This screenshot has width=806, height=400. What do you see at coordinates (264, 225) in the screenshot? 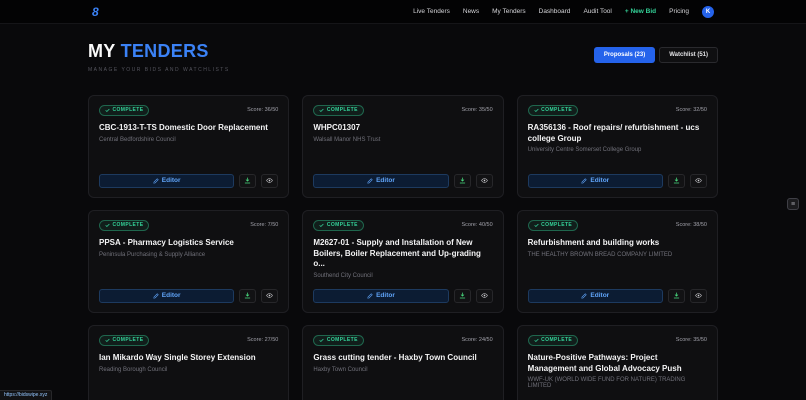
I see `score-label: Score: 7/50` at bounding box center [264, 225].